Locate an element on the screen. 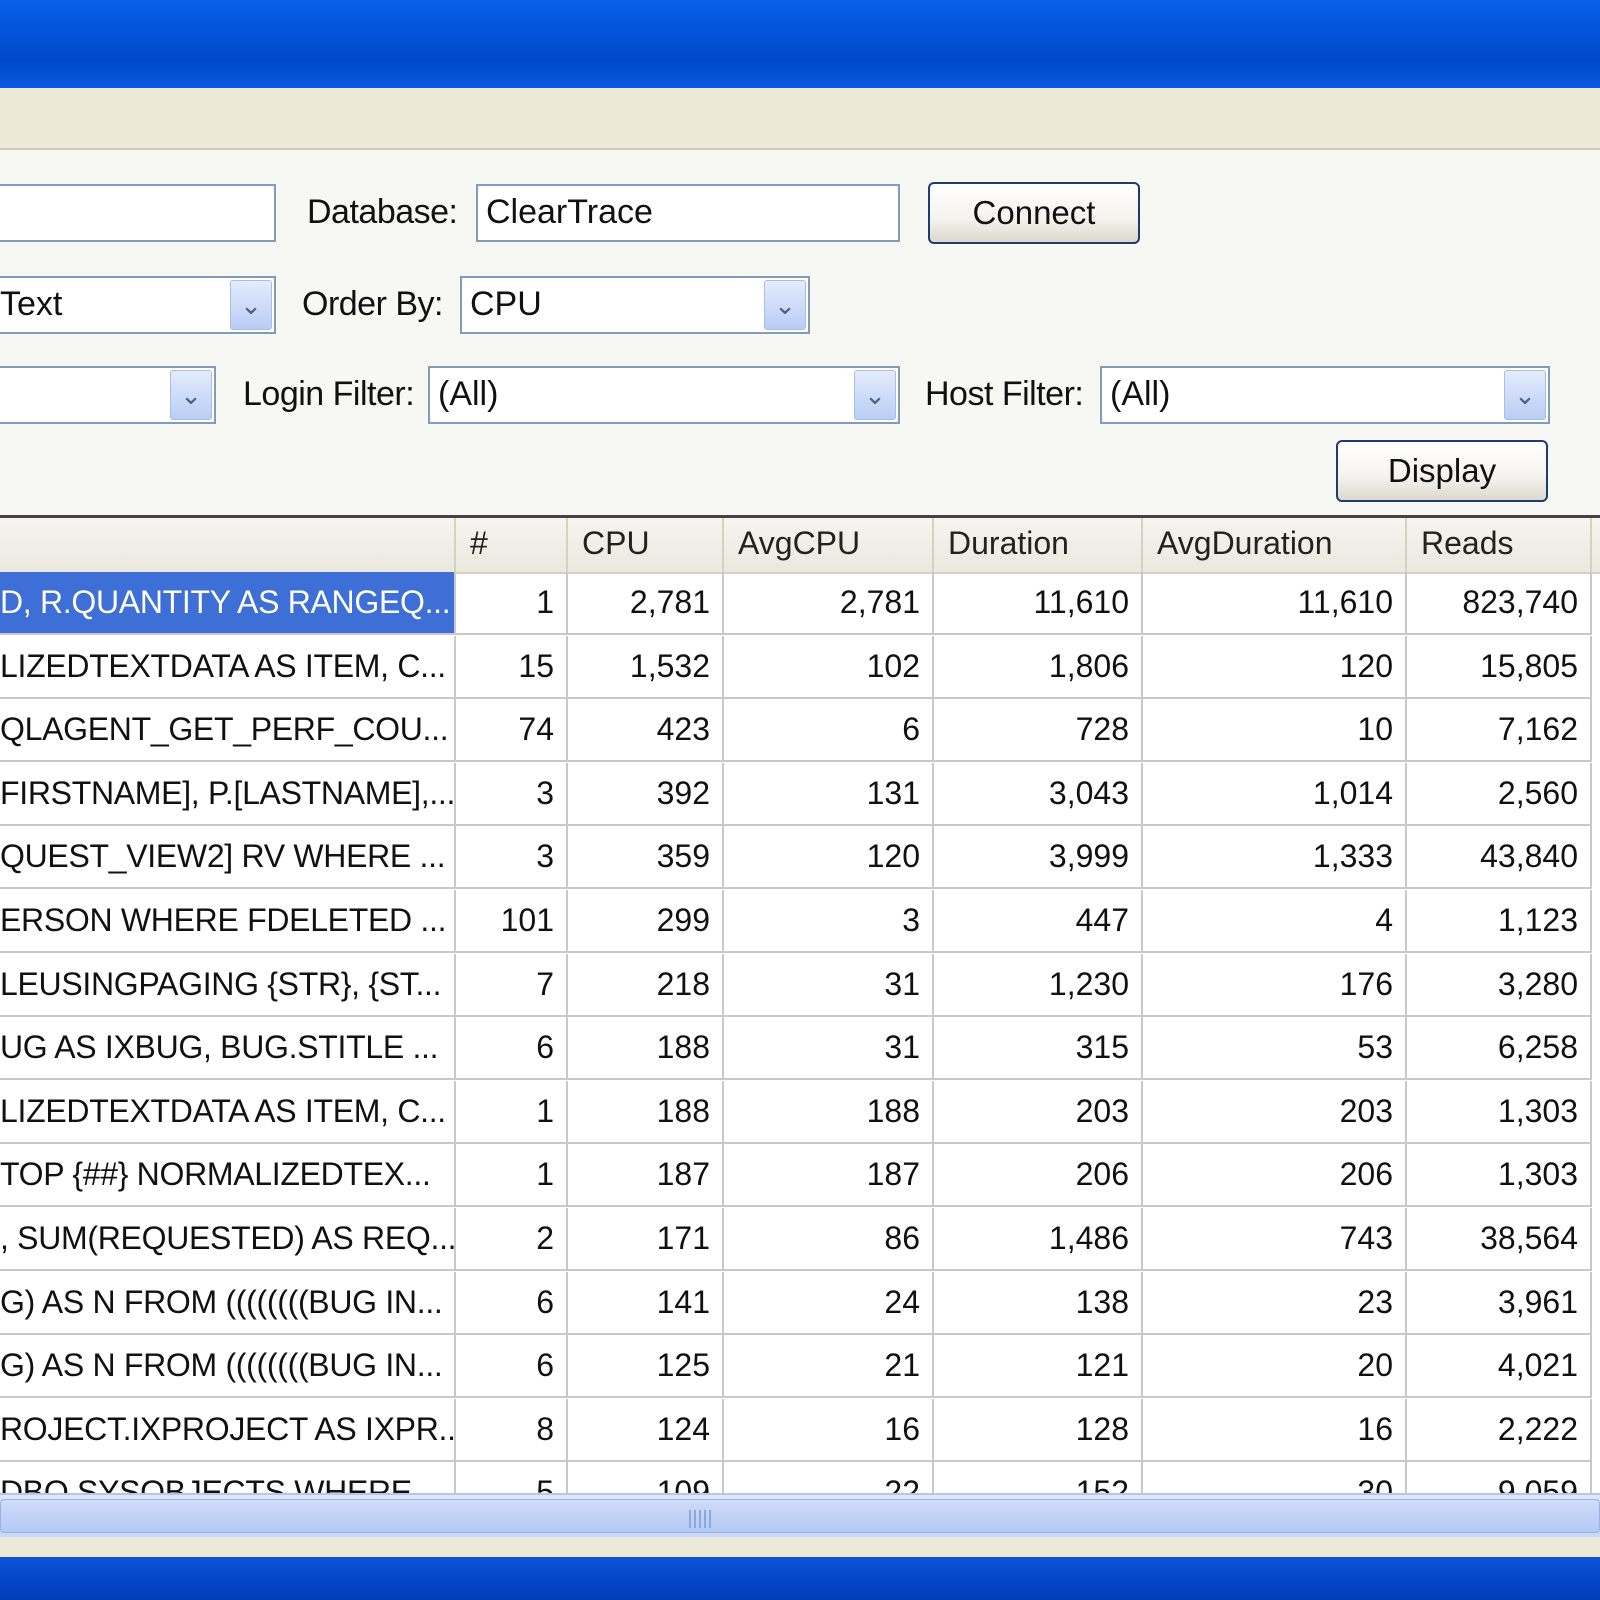  column-header-avgduration: AvgDuration is located at coordinates (1275, 545).